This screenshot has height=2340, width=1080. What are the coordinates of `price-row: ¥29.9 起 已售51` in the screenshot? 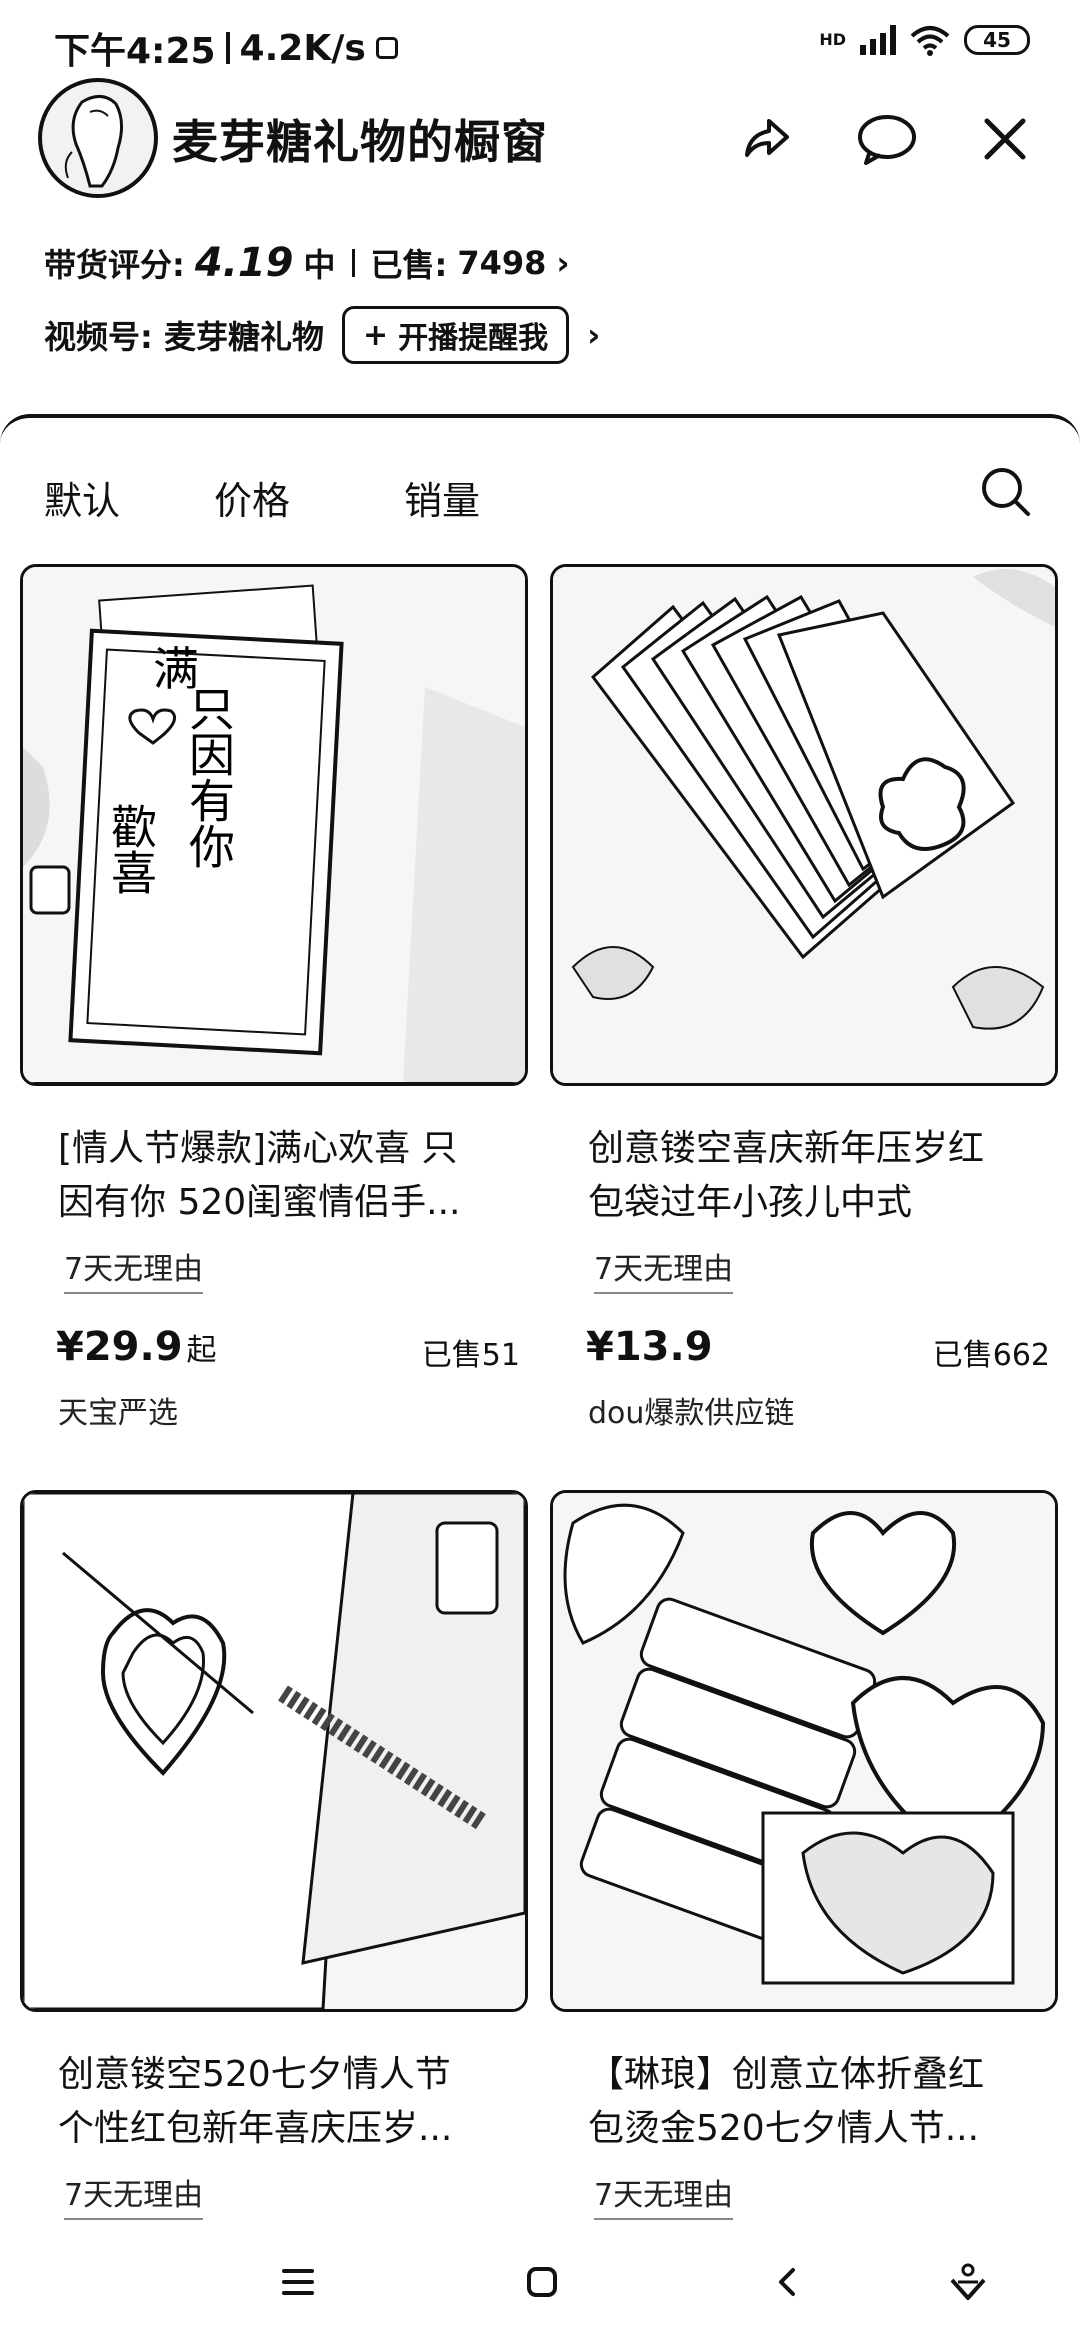 It's located at (280, 1349).